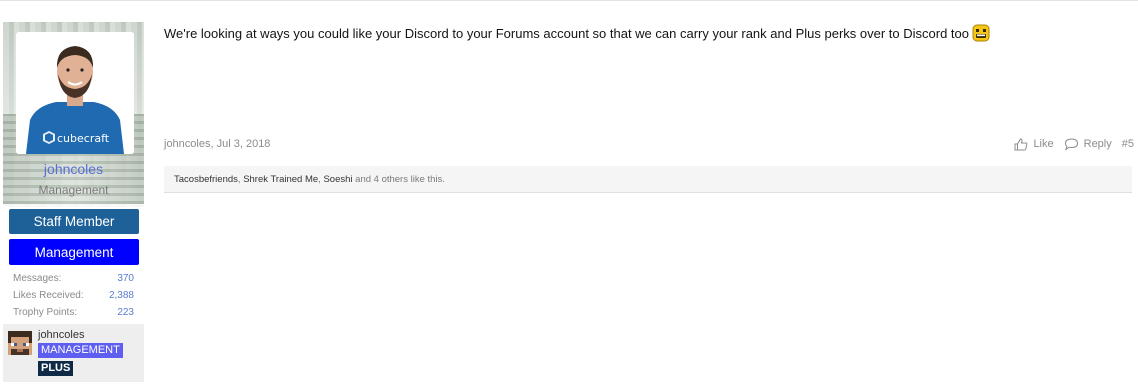 This screenshot has height=390, width=1138. Describe the element at coordinates (80, 350) in the screenshot. I see `rank-badge: MANAGEMENT` at that location.